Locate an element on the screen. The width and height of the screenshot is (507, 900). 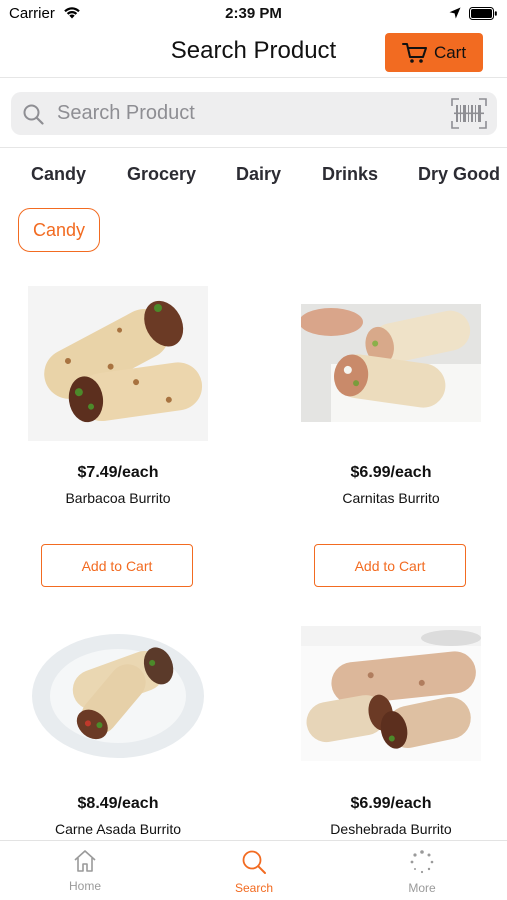
more-icon is located at coordinates (422, 862).